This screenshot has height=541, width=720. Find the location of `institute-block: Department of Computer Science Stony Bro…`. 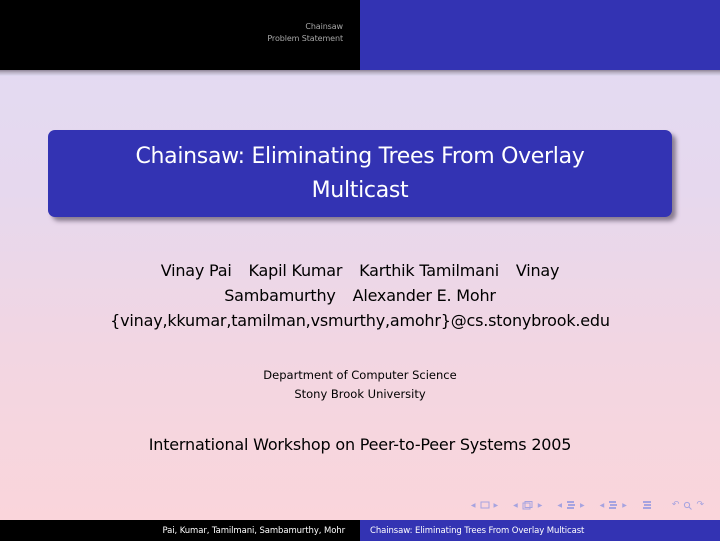

institute-block: Department of Computer Science Stony Bro… is located at coordinates (360, 385).